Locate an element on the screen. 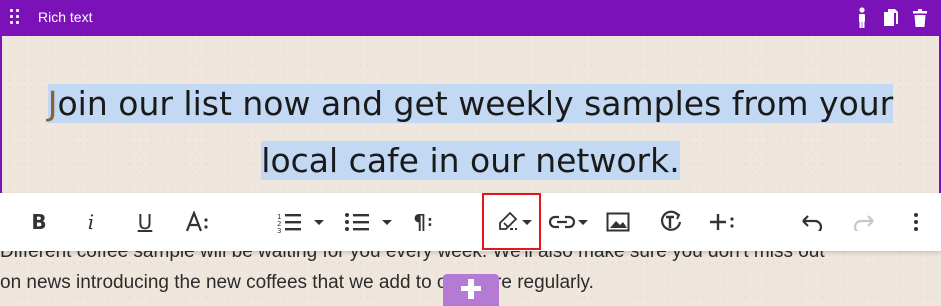  font-size-icon is located at coordinates (196, 221).